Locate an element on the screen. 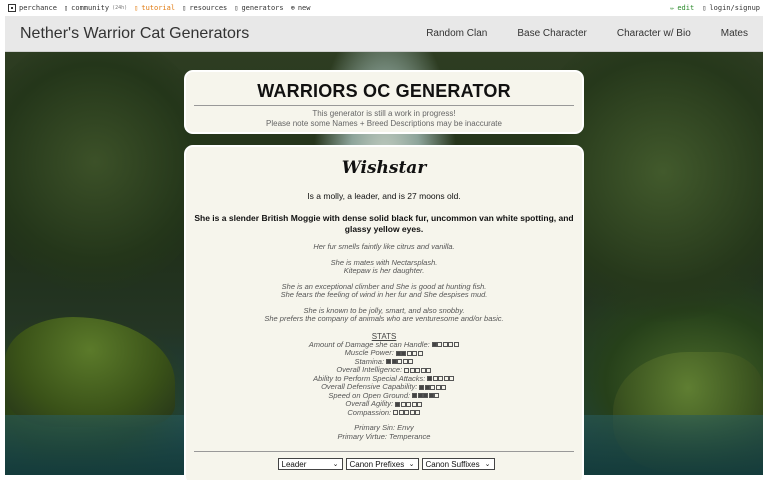 The image size is (768, 480). topbar-community-label: community is located at coordinates (90, 8).